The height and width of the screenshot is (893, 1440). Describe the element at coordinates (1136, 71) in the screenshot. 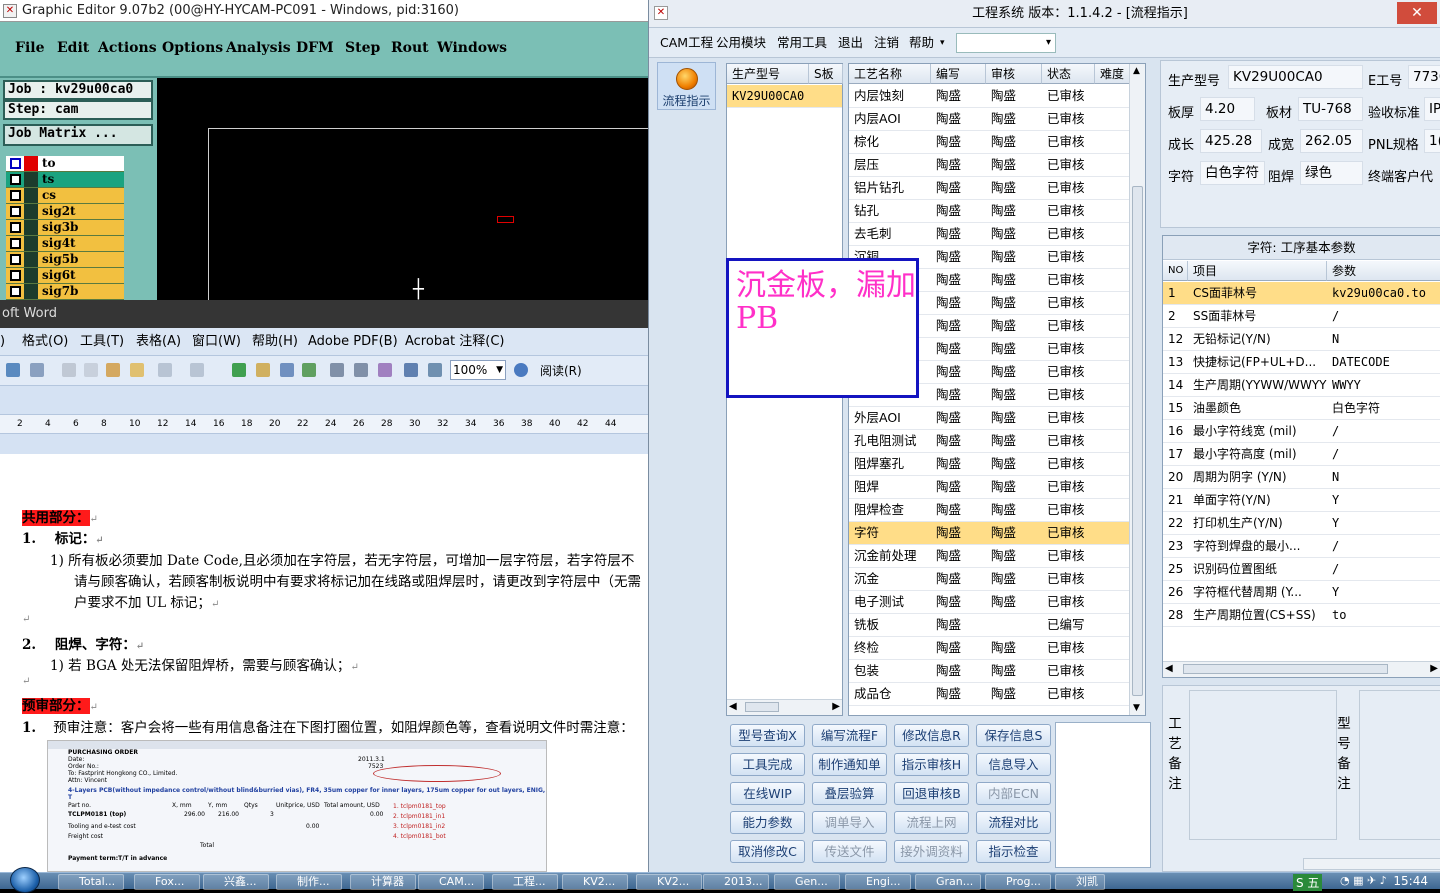

I see `scroll-up-icon: ▲` at that location.